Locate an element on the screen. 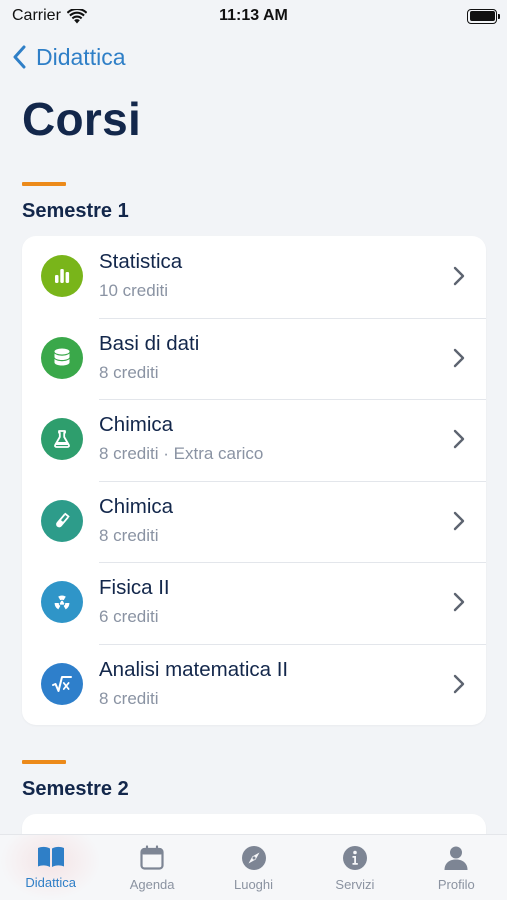 This screenshot has height=900, width=507. tab-bar: Didattica Agenda Luoghi Servizi Profilo is located at coordinates (253, 867).